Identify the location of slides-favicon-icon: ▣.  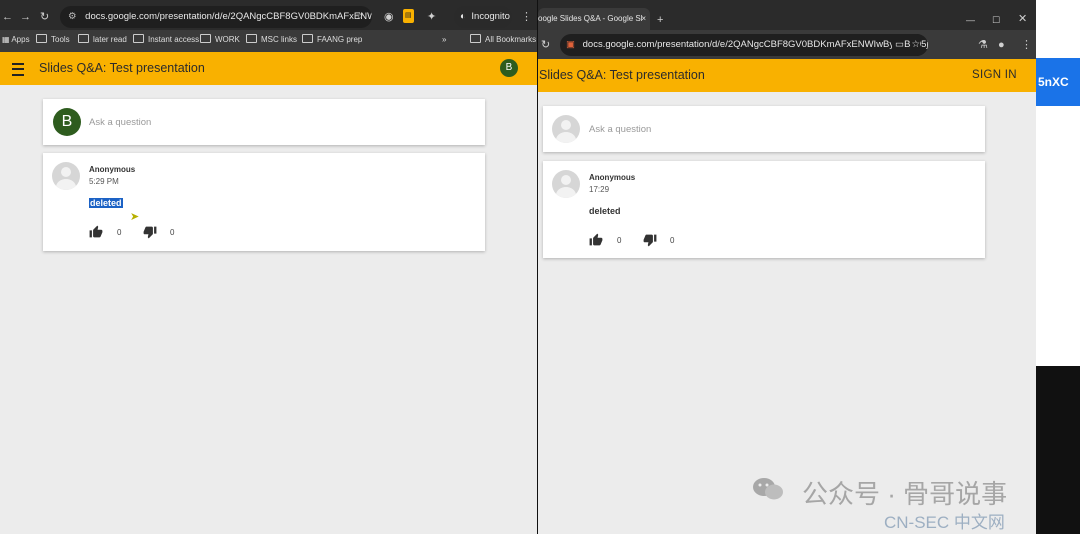
(570, 44).